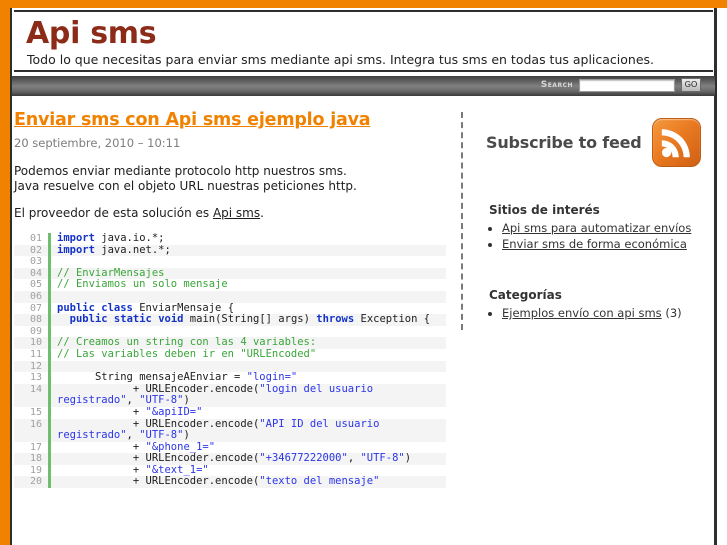 Image resolution: width=727 pixels, height=545 pixels. What do you see at coordinates (596, 228) in the screenshot?
I see `sidebar-link: Api sms para automatizar envíos` at bounding box center [596, 228].